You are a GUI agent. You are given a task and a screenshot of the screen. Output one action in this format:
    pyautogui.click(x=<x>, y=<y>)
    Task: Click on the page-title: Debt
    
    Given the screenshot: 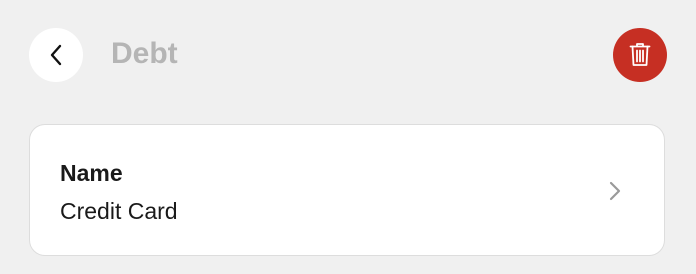 What is the action you would take?
    pyautogui.click(x=144, y=53)
    